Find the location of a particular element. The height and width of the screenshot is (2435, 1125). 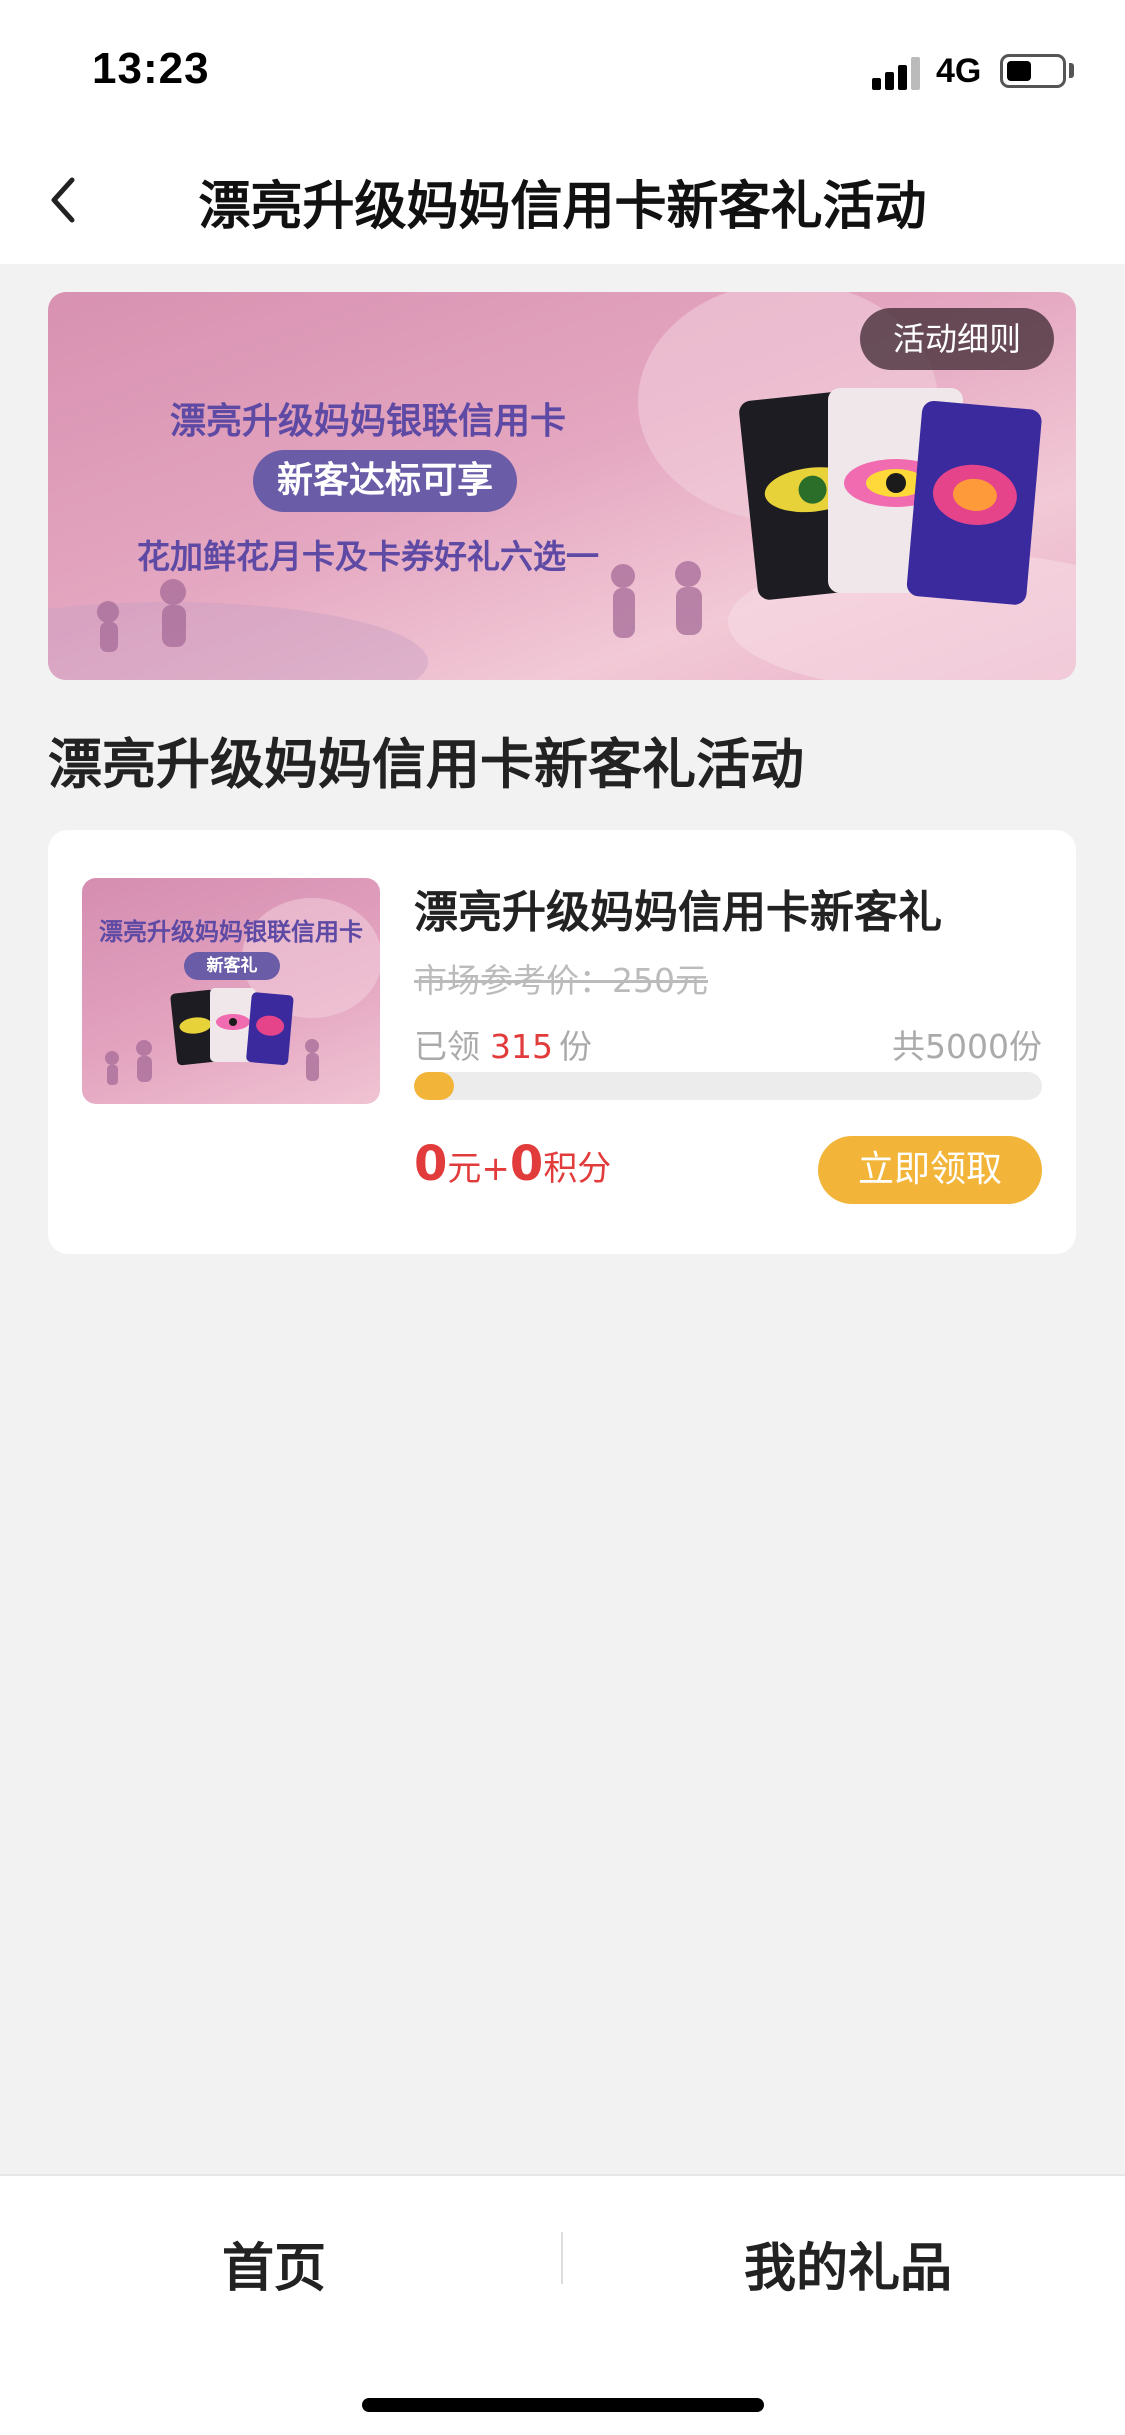

claim-progress-fill is located at coordinates (434, 1086).